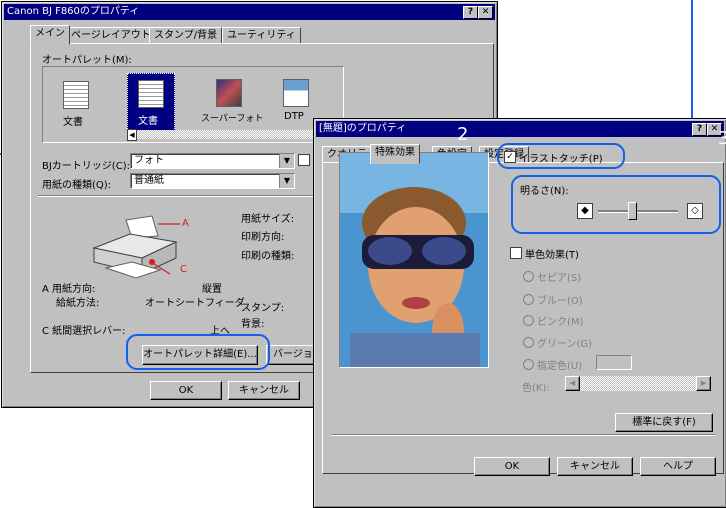 The image size is (726, 508). Describe the element at coordinates (181, 196) in the screenshot. I see `main-separator` at that location.